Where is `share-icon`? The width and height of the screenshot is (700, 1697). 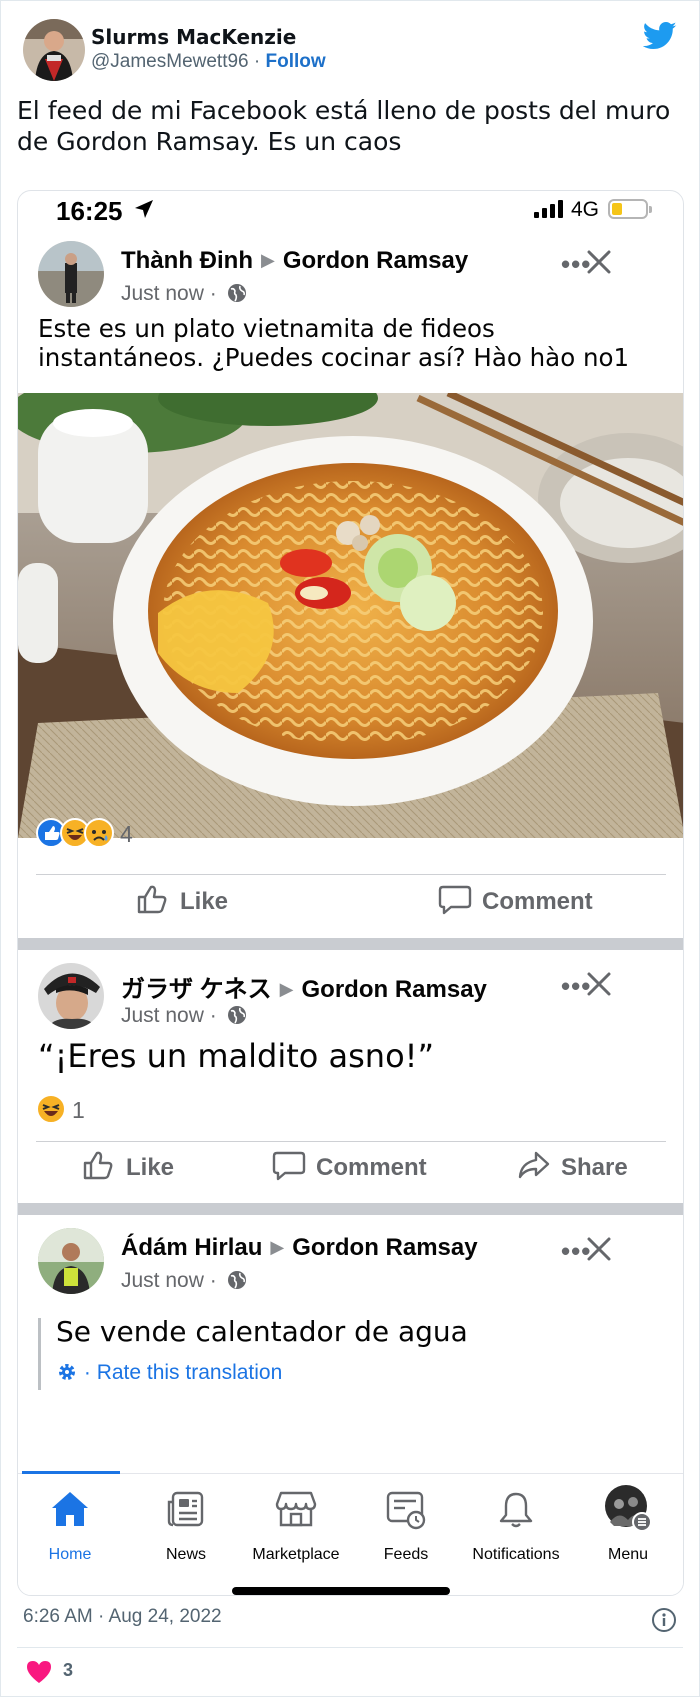 share-icon is located at coordinates (534, 1165).